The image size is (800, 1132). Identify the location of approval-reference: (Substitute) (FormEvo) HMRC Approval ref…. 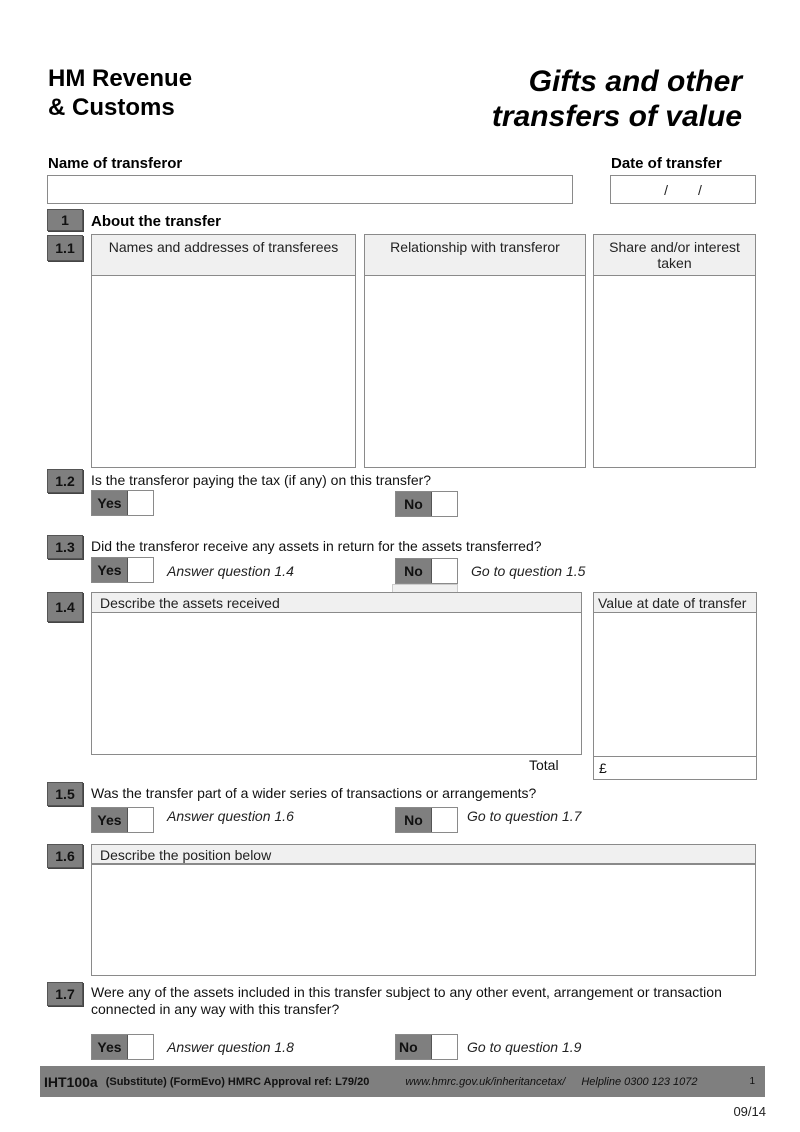
(237, 1081).